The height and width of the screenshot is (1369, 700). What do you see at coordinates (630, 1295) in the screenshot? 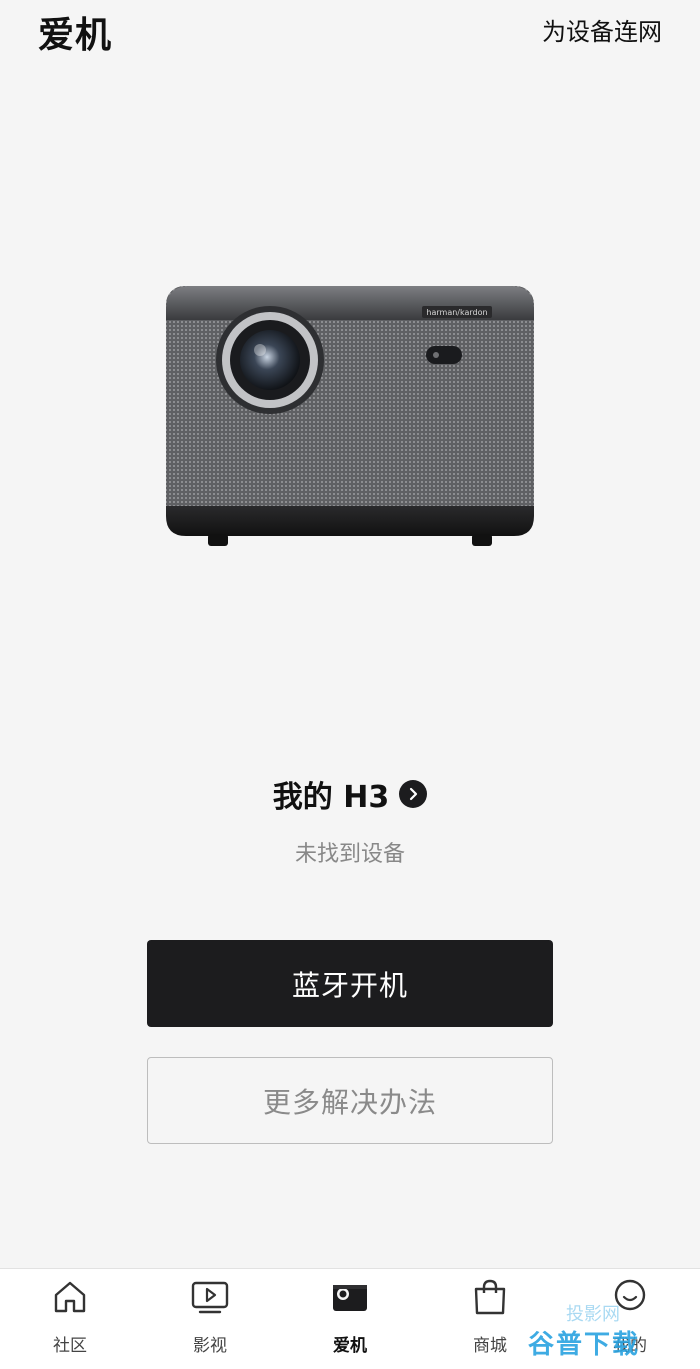
I see `smiley-icon` at bounding box center [630, 1295].